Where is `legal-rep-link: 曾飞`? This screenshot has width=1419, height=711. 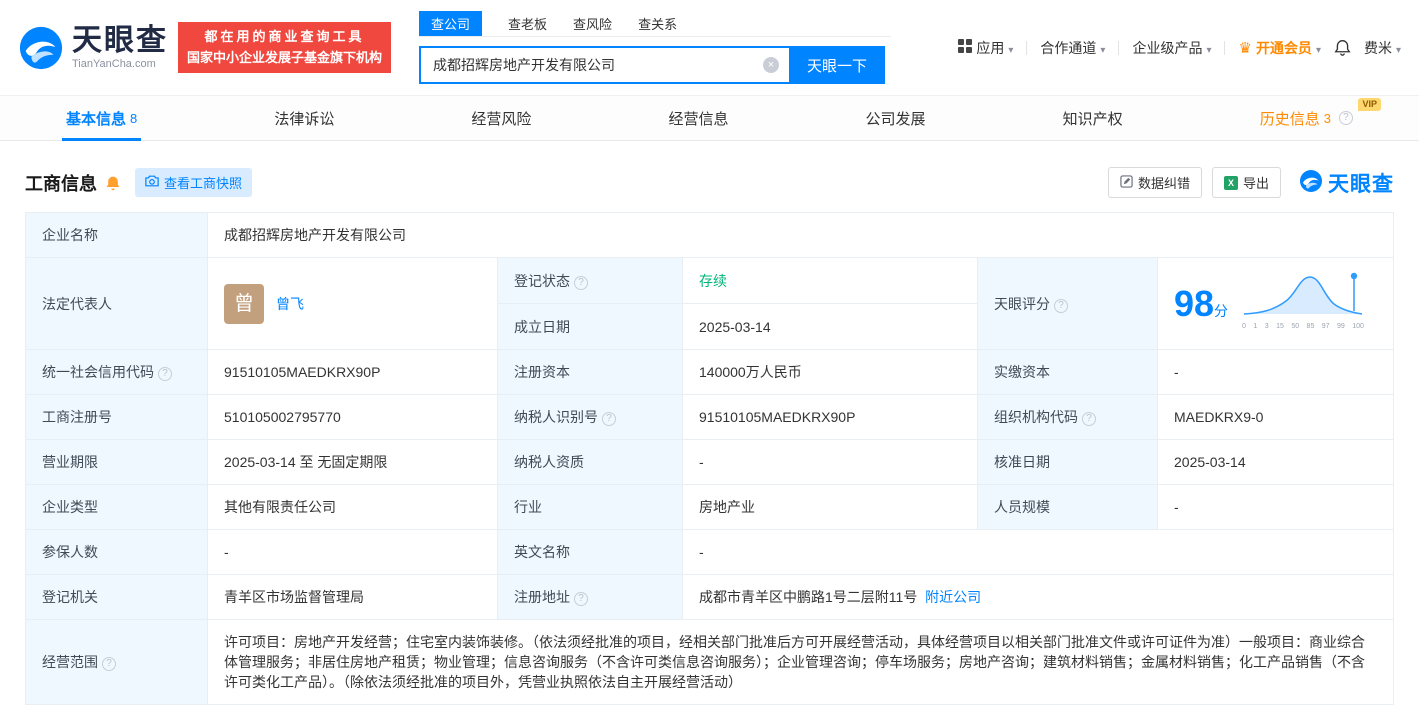 legal-rep-link: 曾飞 is located at coordinates (290, 304).